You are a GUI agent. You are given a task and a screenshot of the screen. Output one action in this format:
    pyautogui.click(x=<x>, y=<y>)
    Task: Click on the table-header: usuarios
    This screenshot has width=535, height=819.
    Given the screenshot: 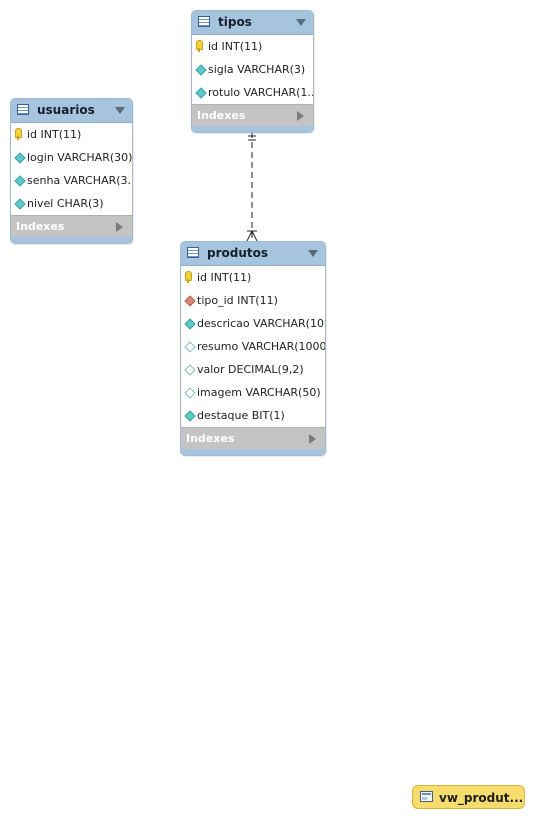 What is the action you would take?
    pyautogui.click(x=71, y=111)
    